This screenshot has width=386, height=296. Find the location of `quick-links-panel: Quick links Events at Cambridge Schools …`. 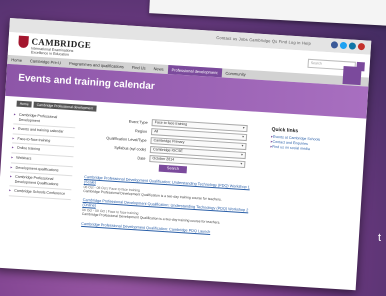

quick-links-panel: Quick links Events at Cambridge Schools … is located at coordinates (310, 141).